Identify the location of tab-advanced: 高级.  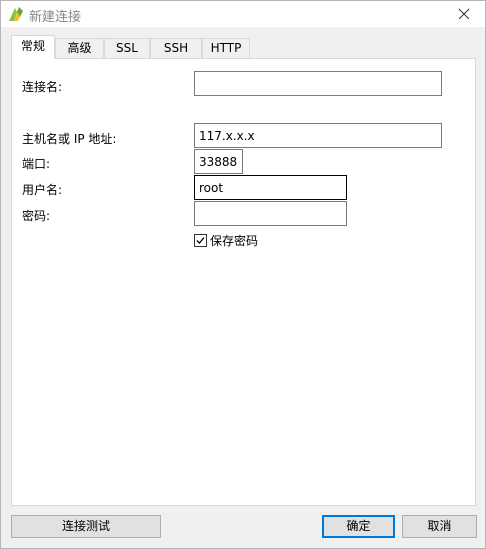
(79, 48).